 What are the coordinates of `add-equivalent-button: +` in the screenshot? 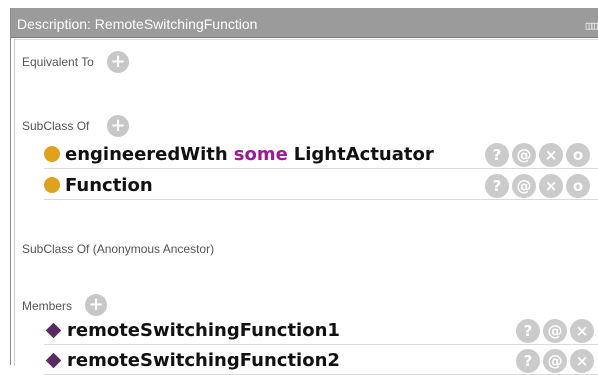 It's located at (118, 62).